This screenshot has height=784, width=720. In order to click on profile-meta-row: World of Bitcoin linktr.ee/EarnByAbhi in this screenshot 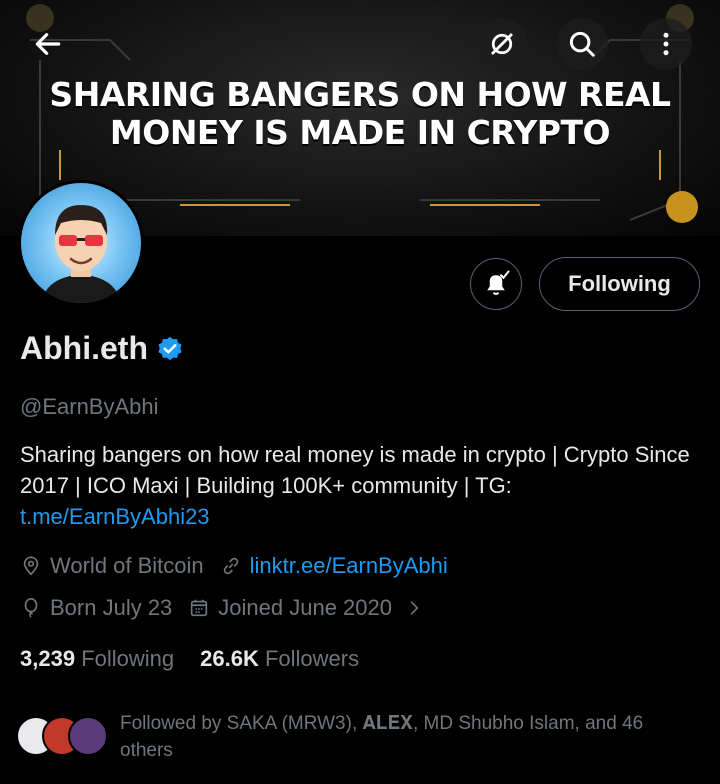, I will do `click(242, 566)`.